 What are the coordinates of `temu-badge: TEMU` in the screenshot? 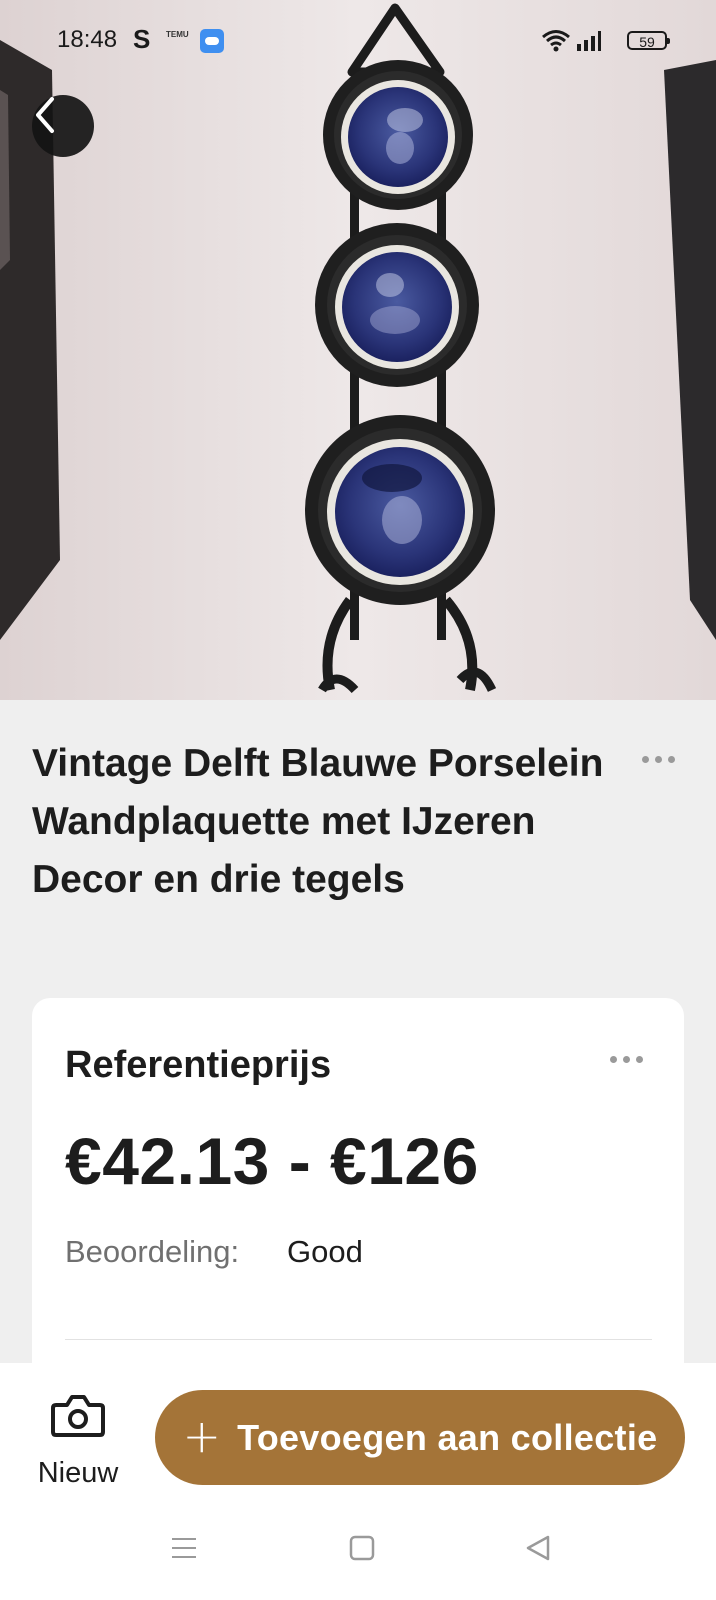 It's located at (177, 34).